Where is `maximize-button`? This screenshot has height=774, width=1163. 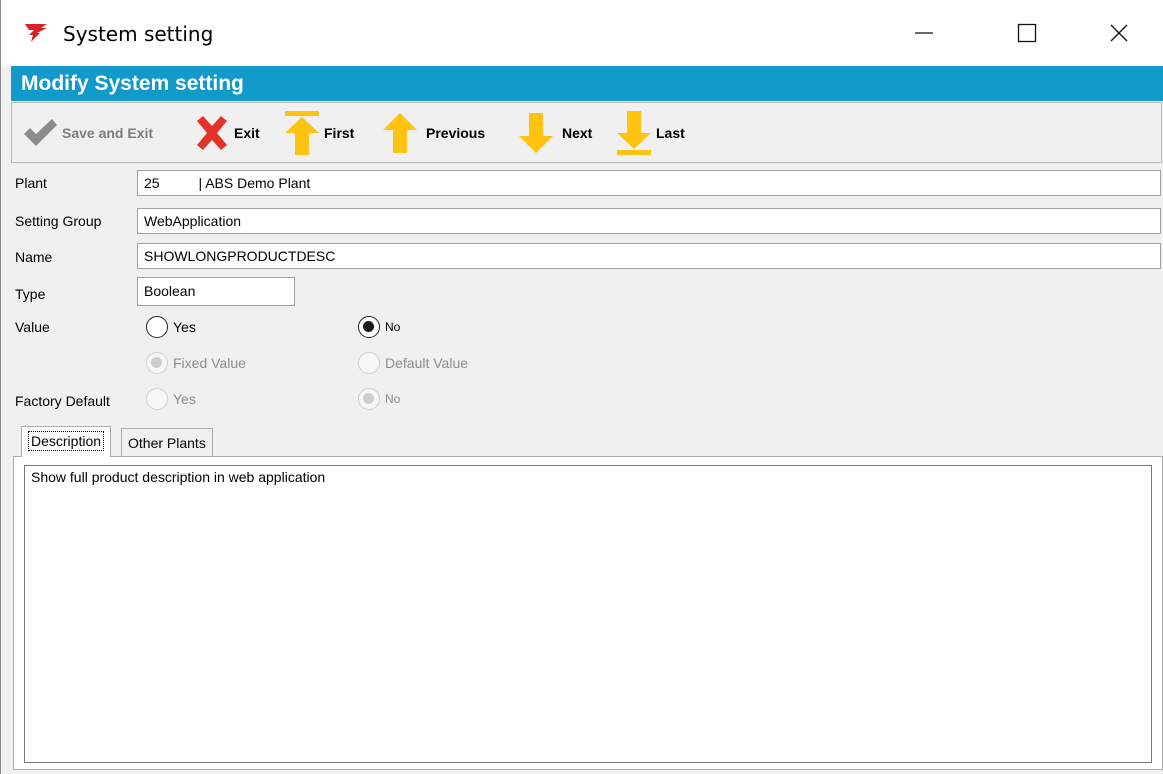 maximize-button is located at coordinates (1027, 33).